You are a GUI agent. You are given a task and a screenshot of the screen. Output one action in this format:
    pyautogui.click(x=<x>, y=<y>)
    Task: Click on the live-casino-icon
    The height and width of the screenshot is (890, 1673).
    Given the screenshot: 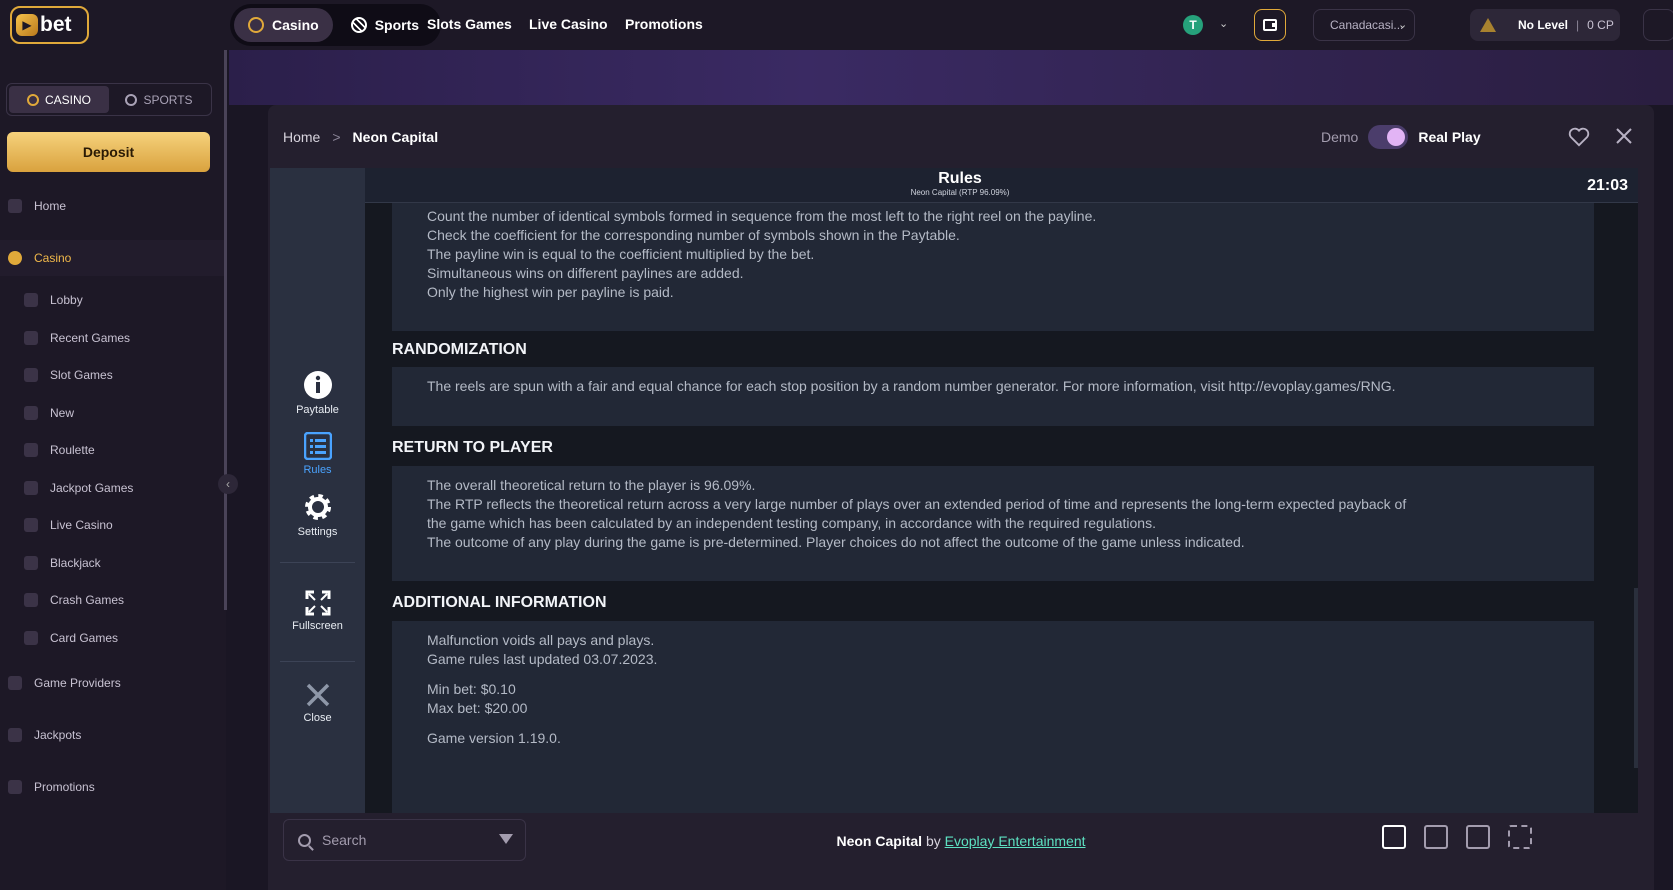 What is the action you would take?
    pyautogui.click(x=31, y=525)
    